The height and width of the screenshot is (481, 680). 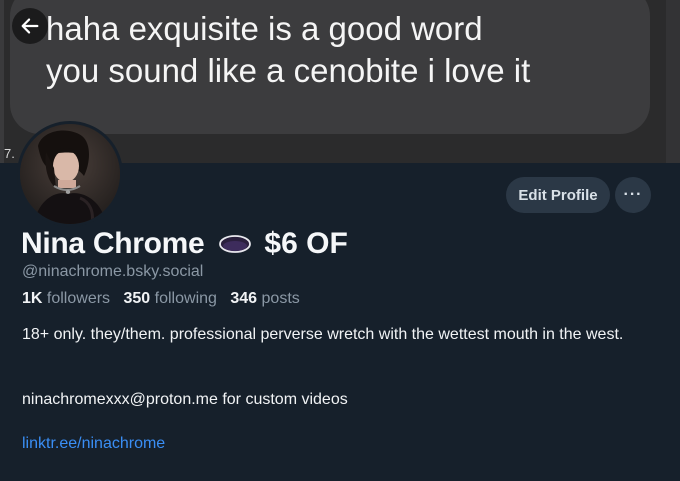 I want to click on more-options-button: ···, so click(x=633, y=195).